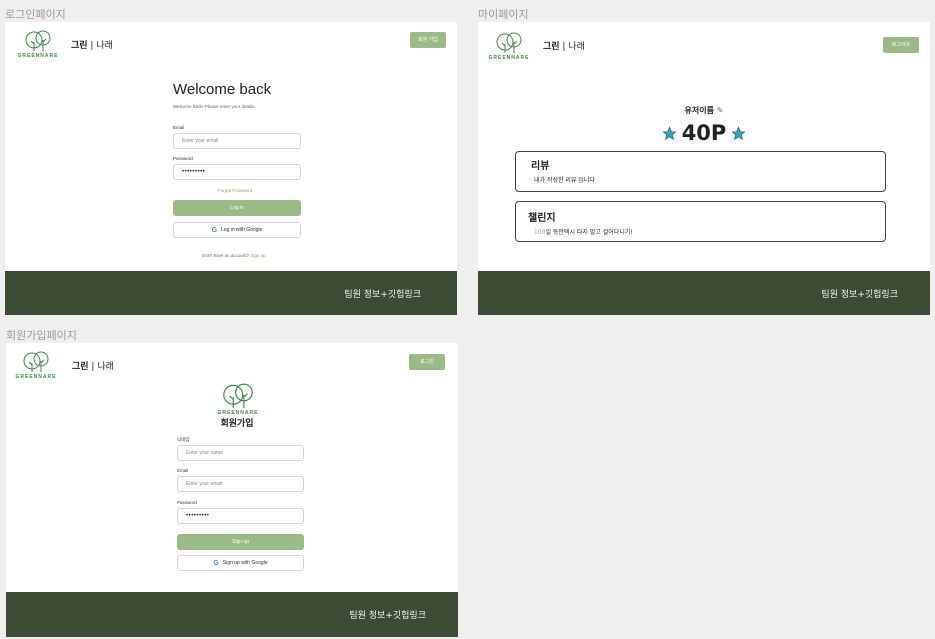 The width and height of the screenshot is (935, 639). Describe the element at coordinates (720, 110) in the screenshot. I see `edit-pencil-icon: ✎` at that location.